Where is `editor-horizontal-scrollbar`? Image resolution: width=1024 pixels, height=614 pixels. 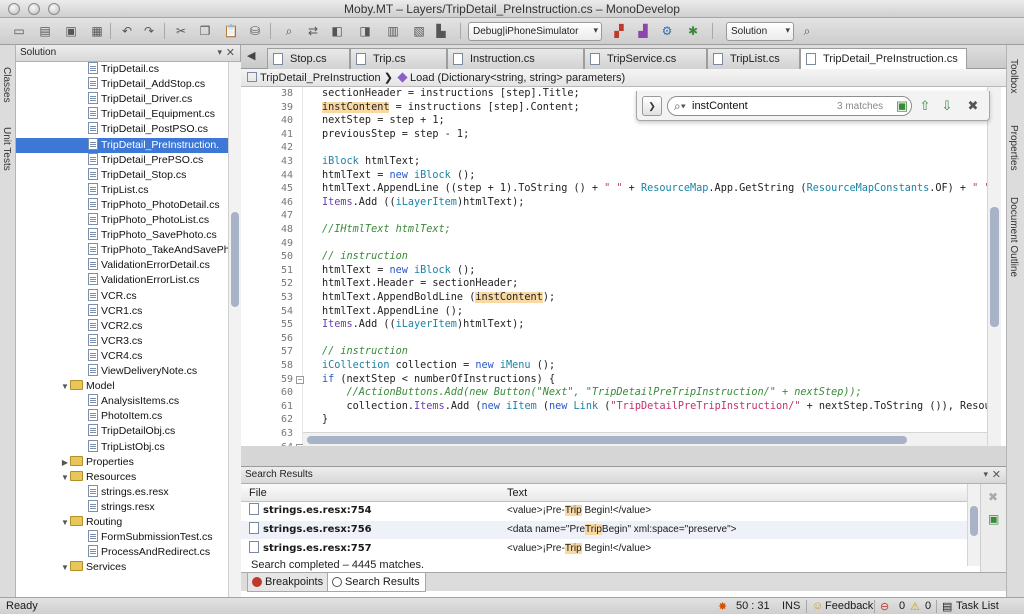
editor-horizontal-scrollbar is located at coordinates (645, 439).